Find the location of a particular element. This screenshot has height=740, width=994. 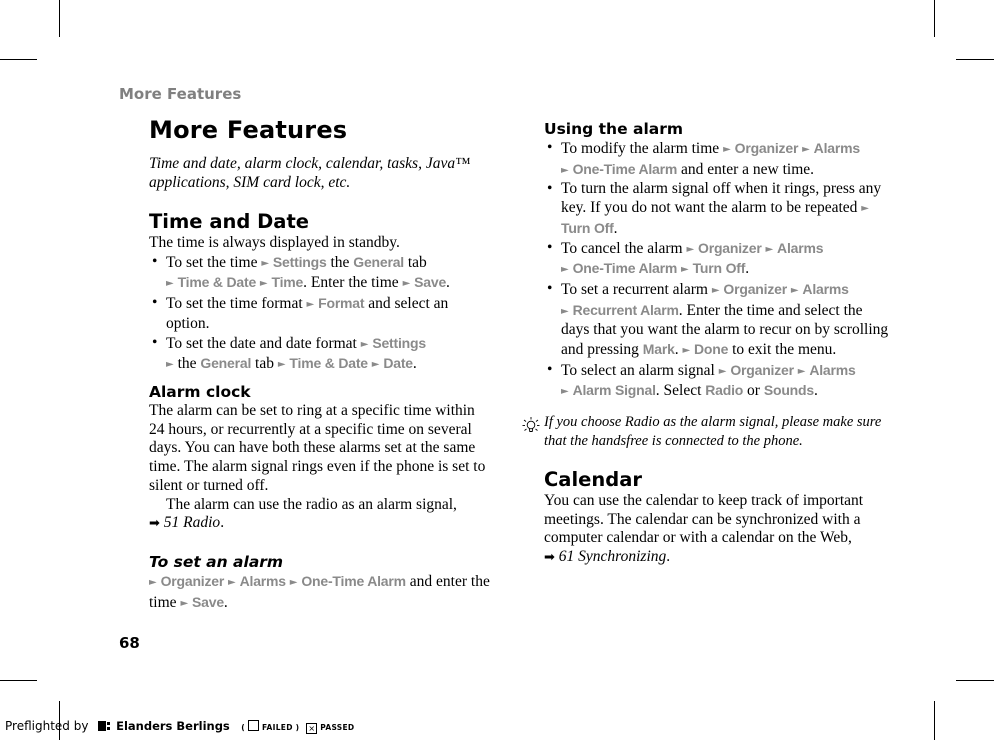

menu-item-ref: Mark is located at coordinates (658, 349).